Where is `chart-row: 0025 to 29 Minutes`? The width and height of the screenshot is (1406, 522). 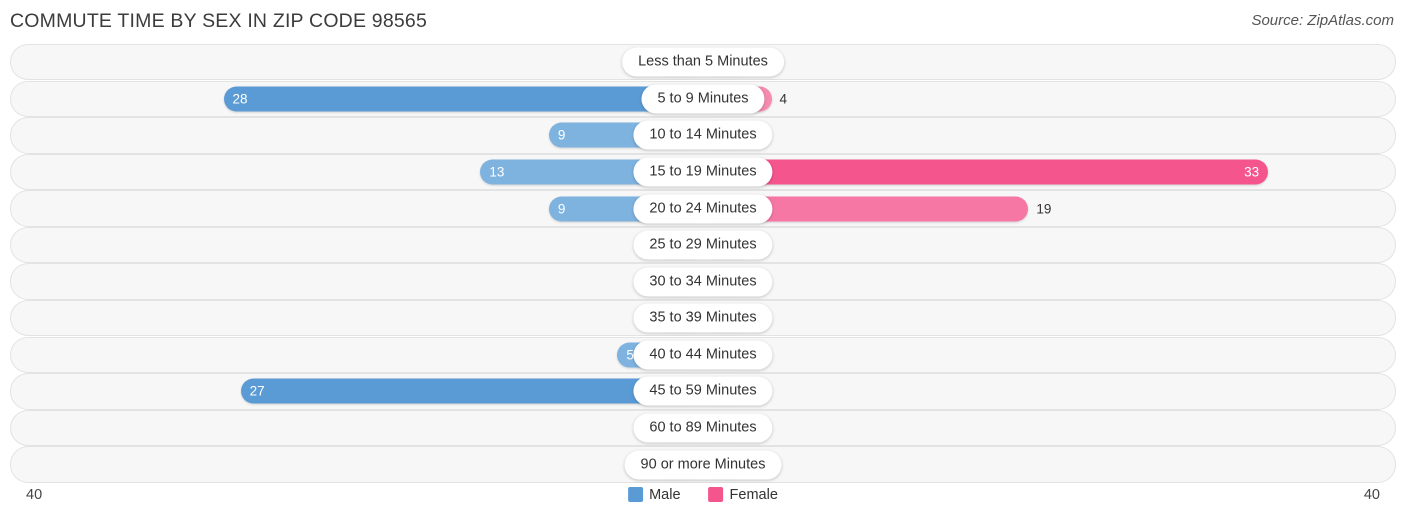
chart-row: 0025 to 29 Minutes is located at coordinates (703, 245).